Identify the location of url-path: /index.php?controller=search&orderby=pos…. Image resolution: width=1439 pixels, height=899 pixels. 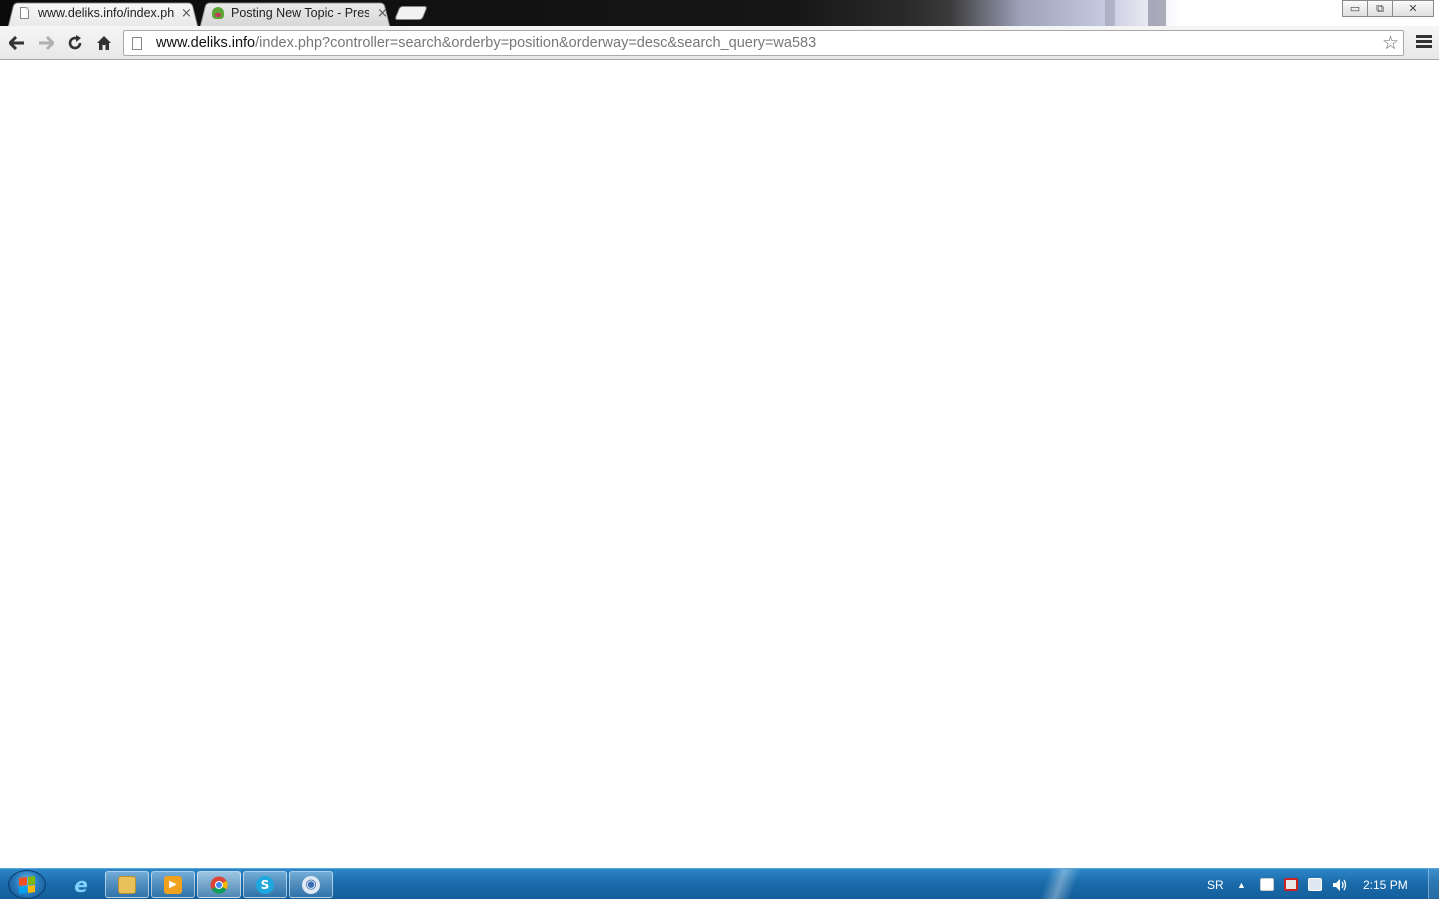
(536, 43).